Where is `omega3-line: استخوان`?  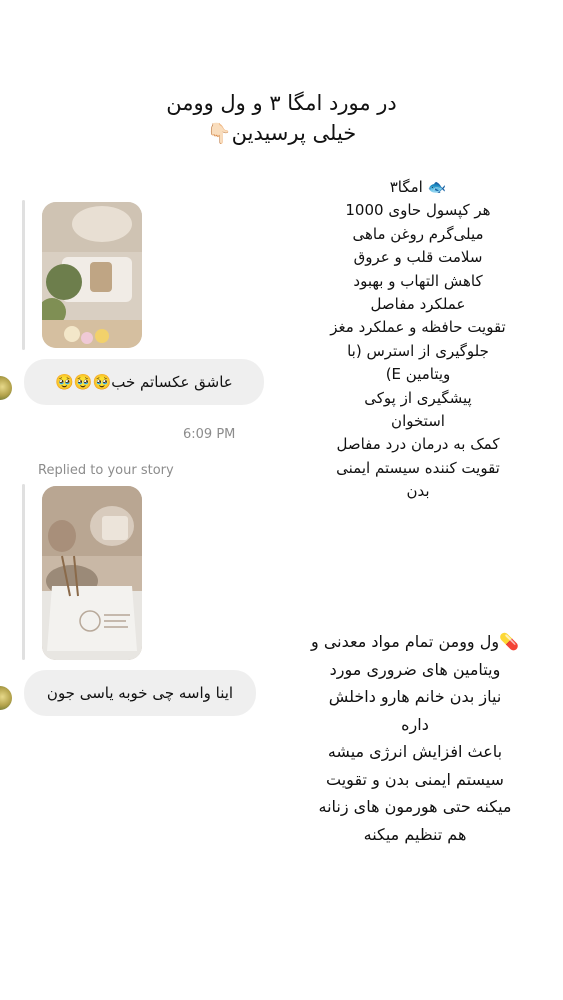 omega3-line: استخوان is located at coordinates (418, 421).